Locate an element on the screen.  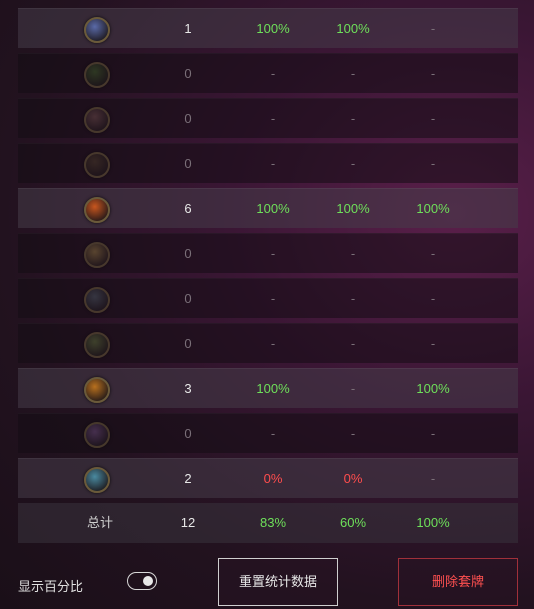
fire-icon is located at coordinates (97, 209).